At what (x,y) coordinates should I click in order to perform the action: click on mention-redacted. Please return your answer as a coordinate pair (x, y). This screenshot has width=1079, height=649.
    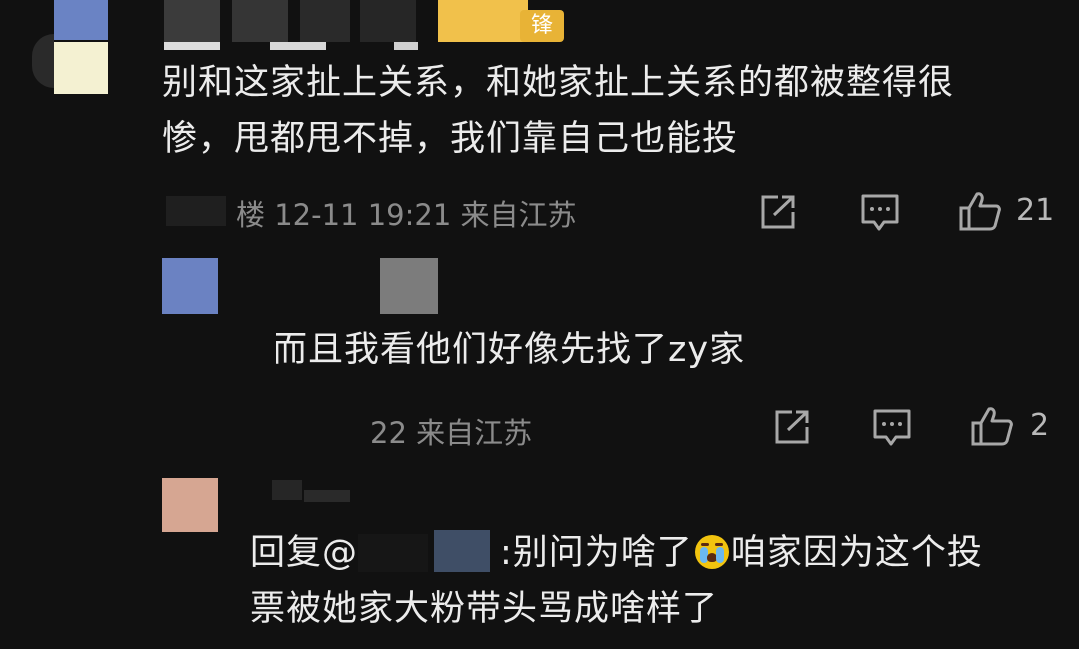
    Looking at the image, I should click on (393, 553).